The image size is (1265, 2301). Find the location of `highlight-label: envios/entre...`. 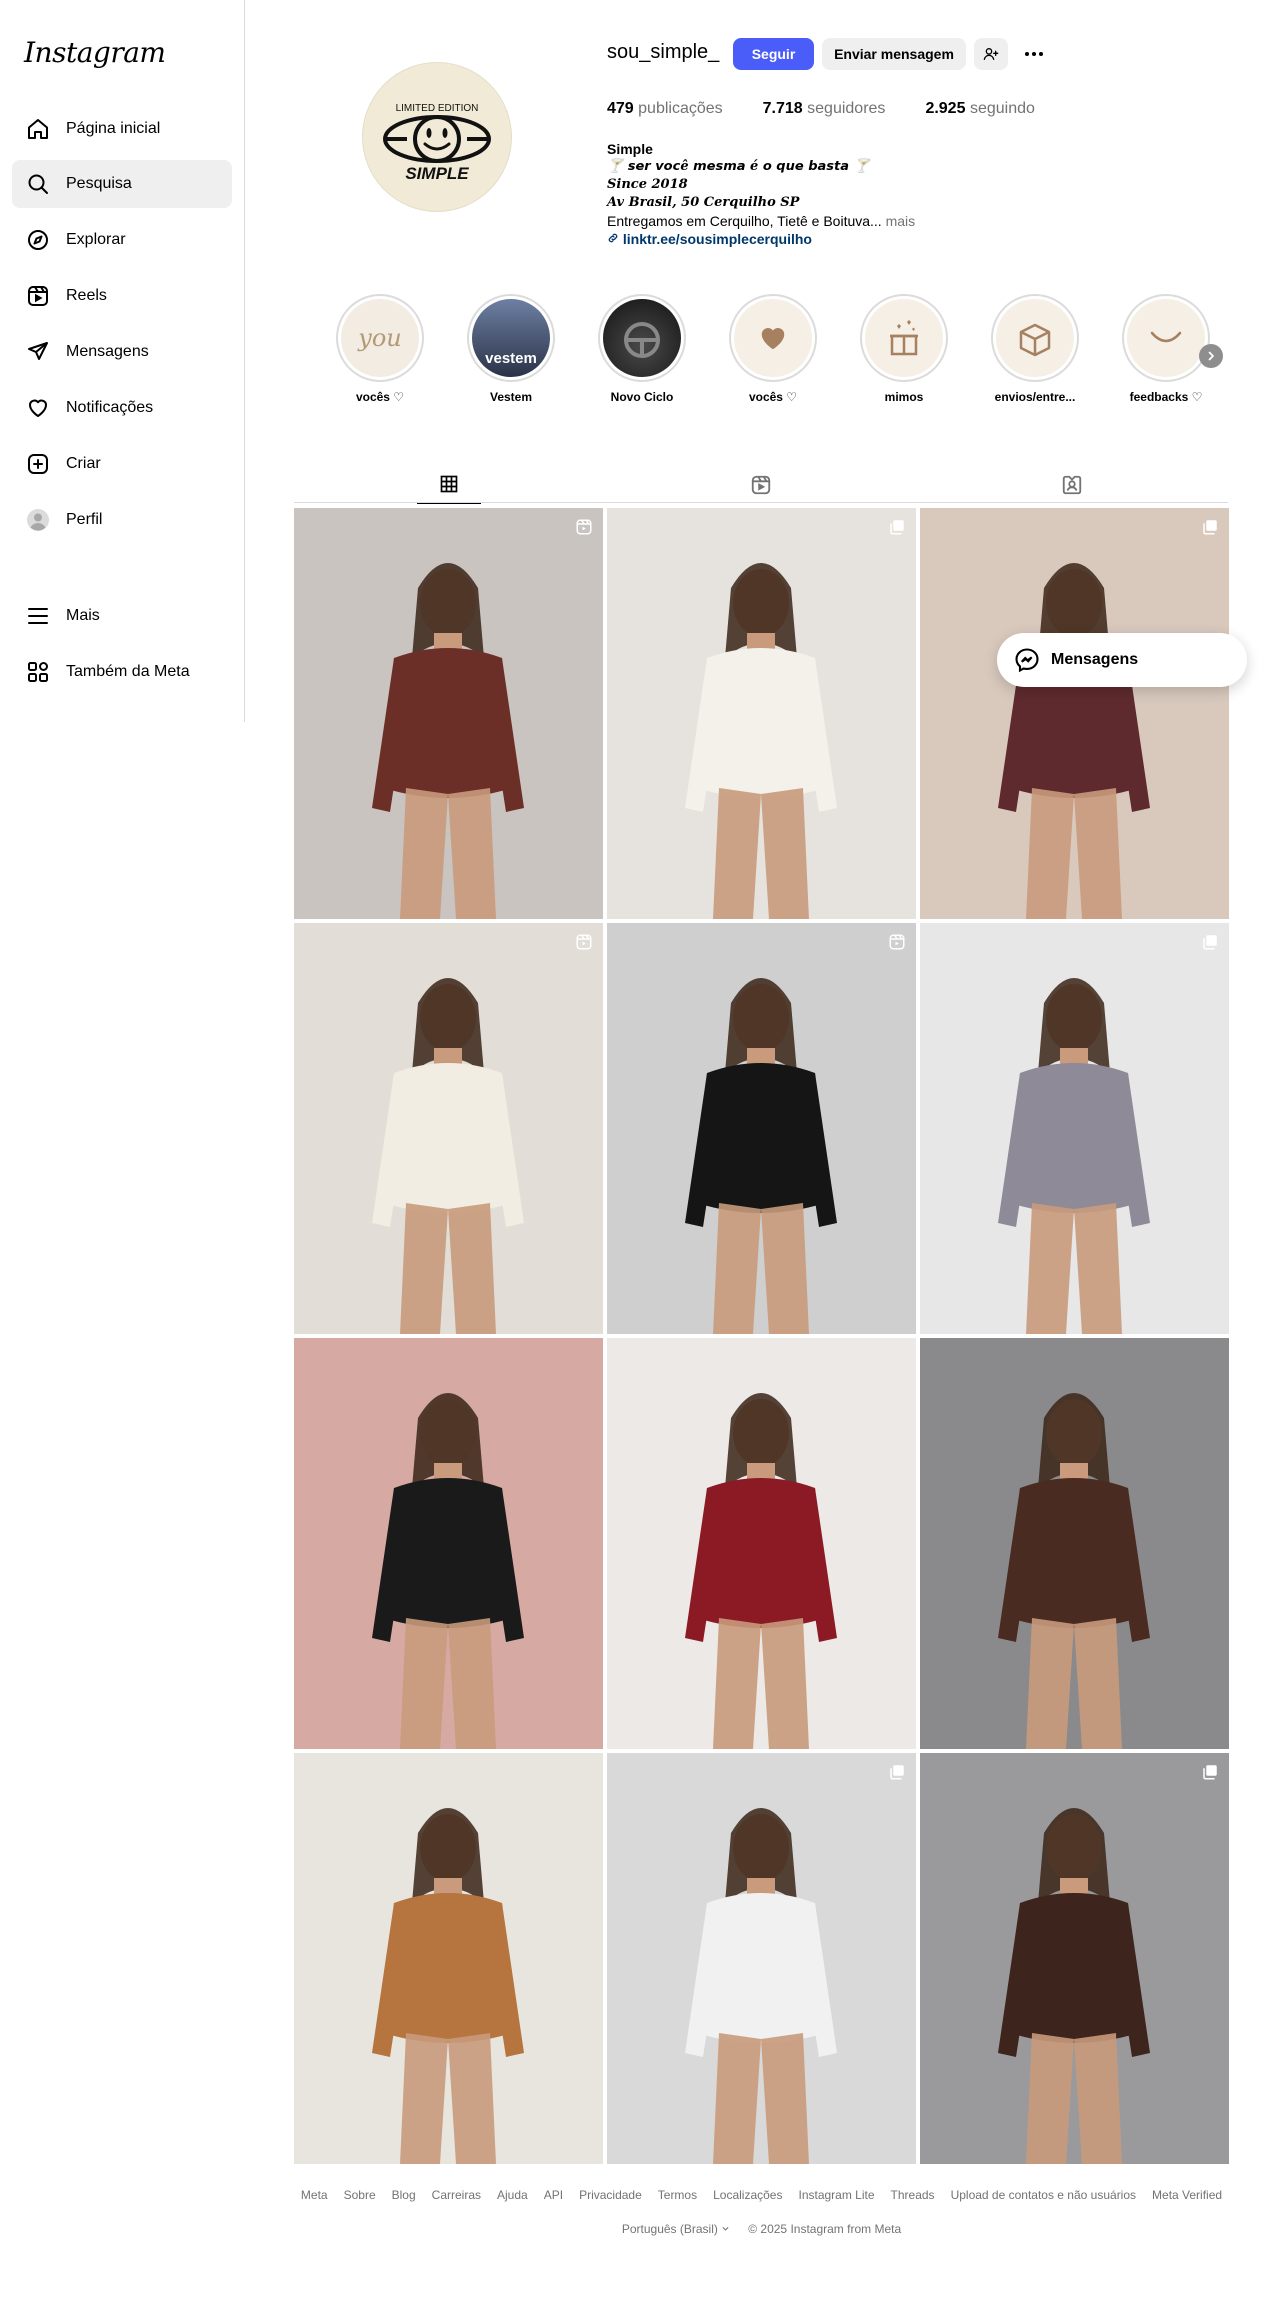

highlight-label: envios/entre... is located at coordinates (1035, 397).